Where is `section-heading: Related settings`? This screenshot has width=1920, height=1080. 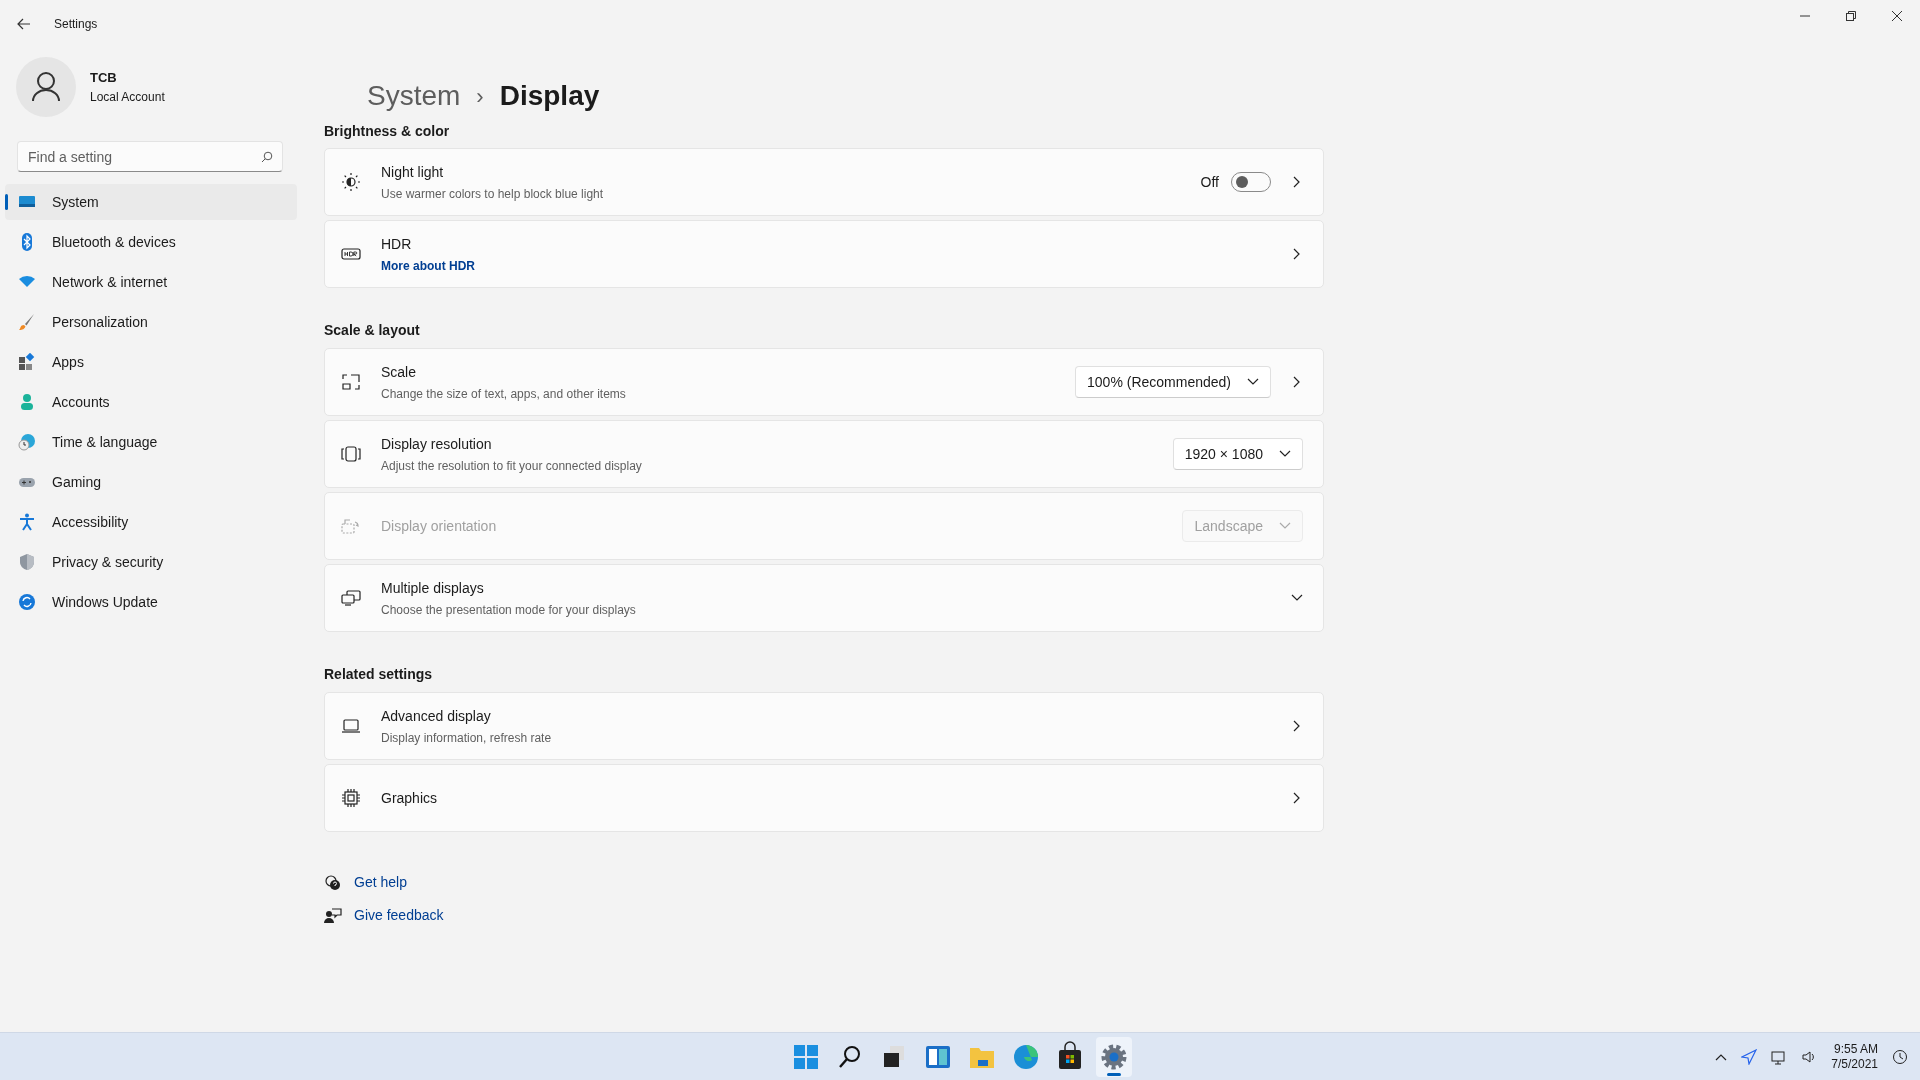
section-heading: Related settings is located at coordinates (379, 674).